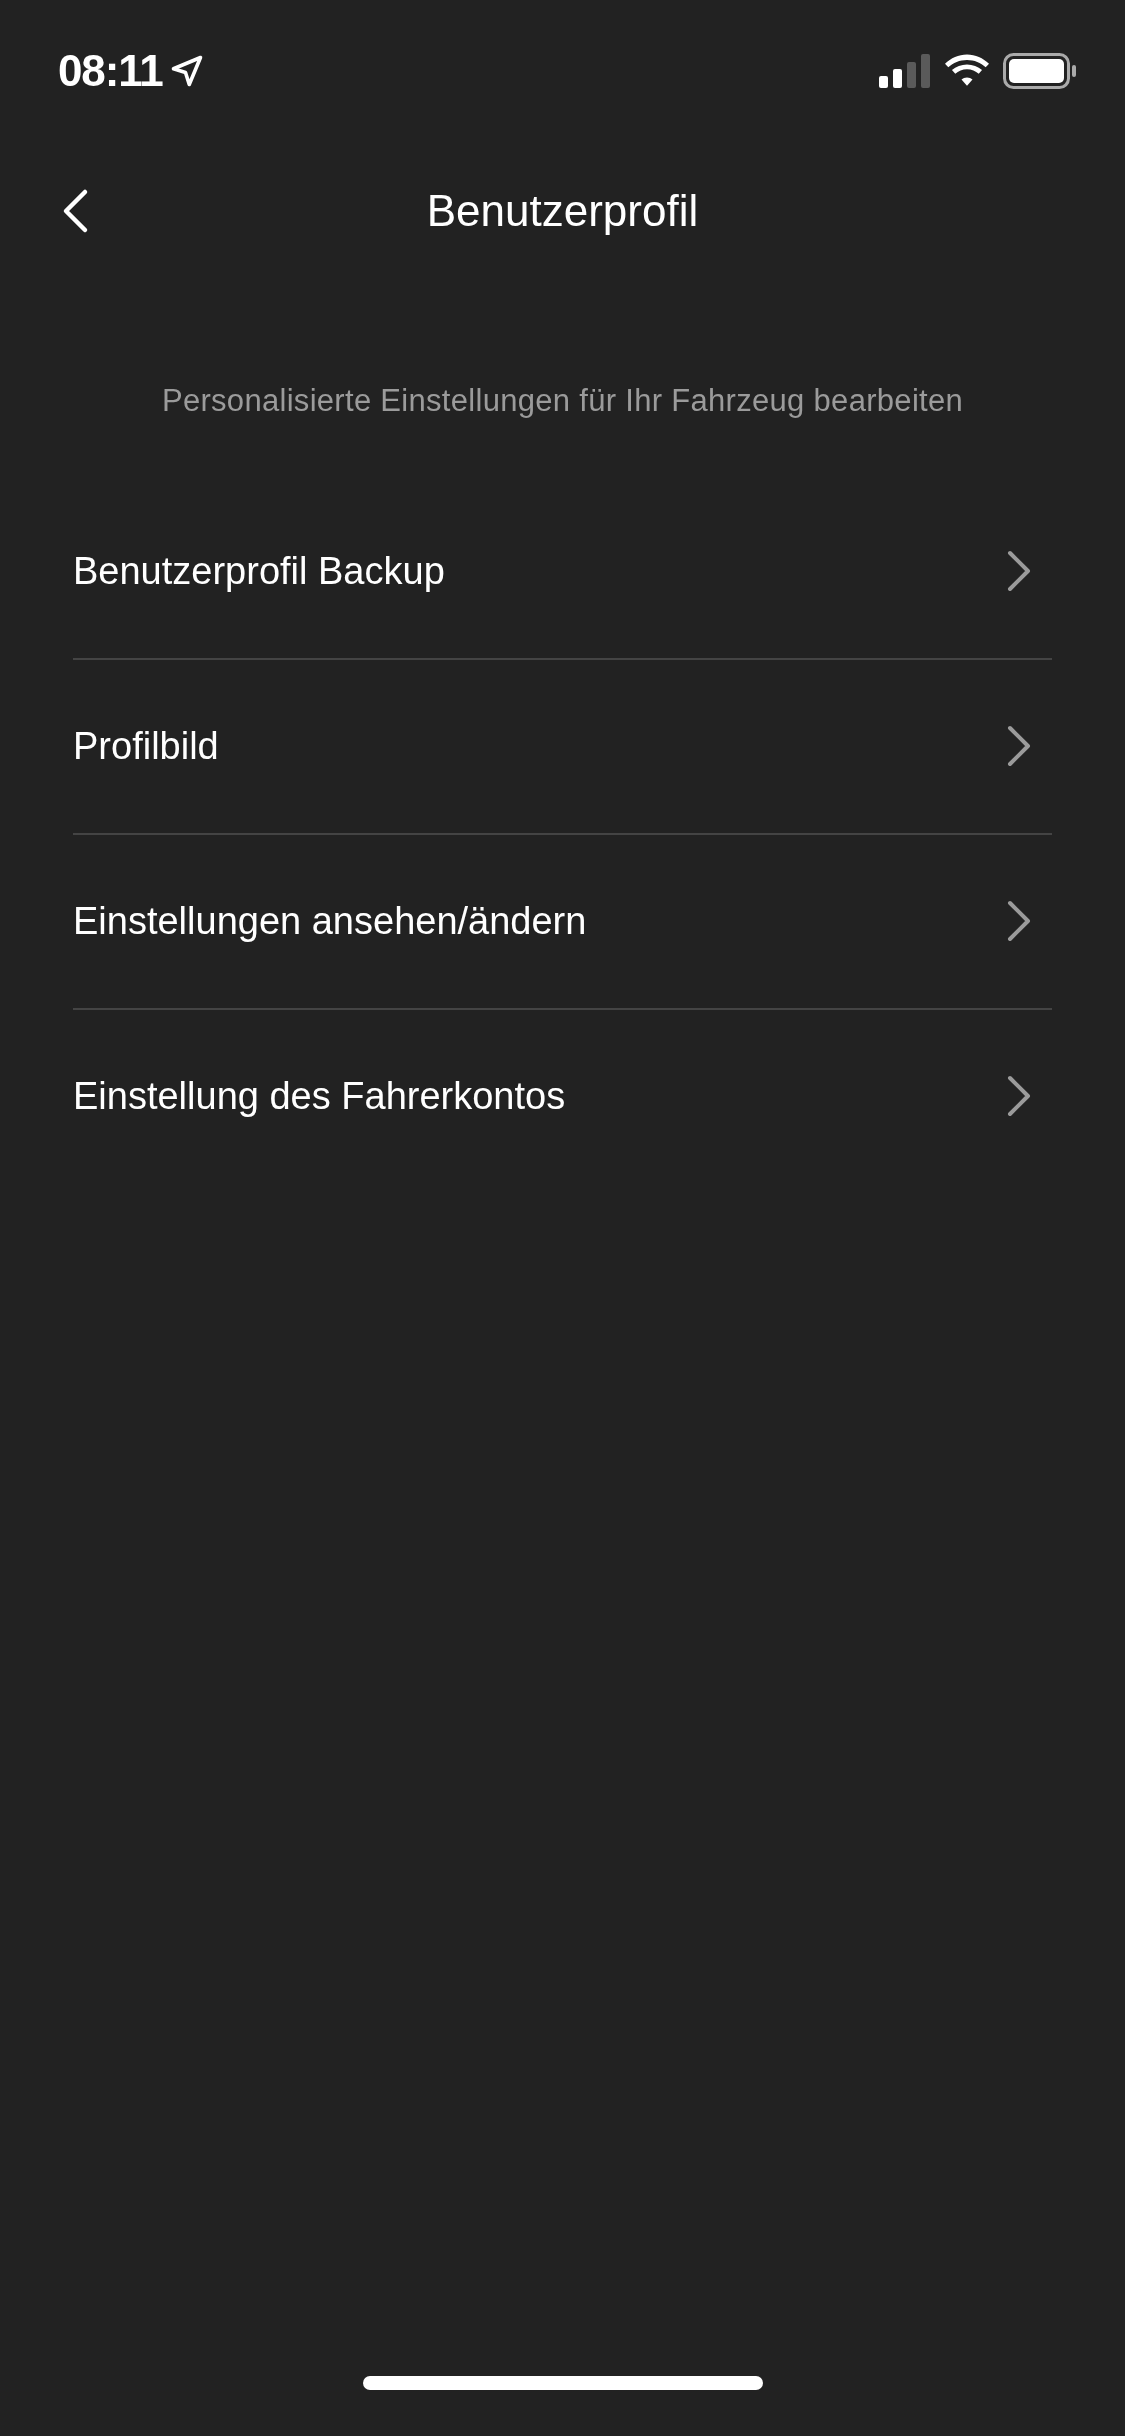 This screenshot has height=2436, width=1125. Describe the element at coordinates (967, 71) in the screenshot. I see `wifi-icon` at that location.